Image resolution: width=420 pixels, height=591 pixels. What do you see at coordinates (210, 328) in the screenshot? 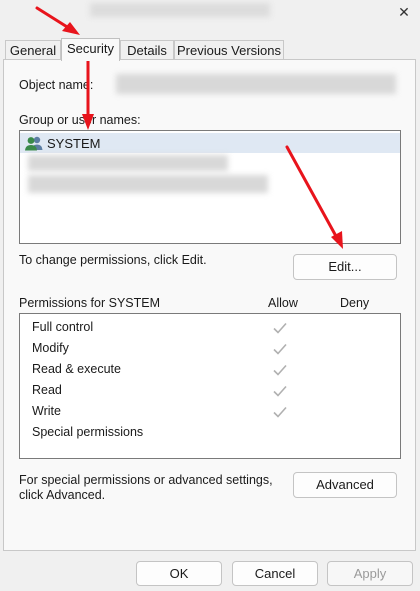
I see `permission-row: Full control` at bounding box center [210, 328].